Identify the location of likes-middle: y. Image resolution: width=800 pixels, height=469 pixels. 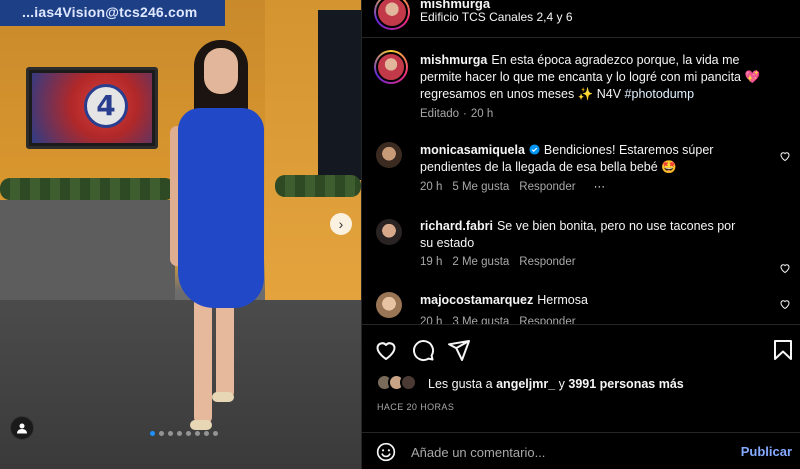
(562, 384).